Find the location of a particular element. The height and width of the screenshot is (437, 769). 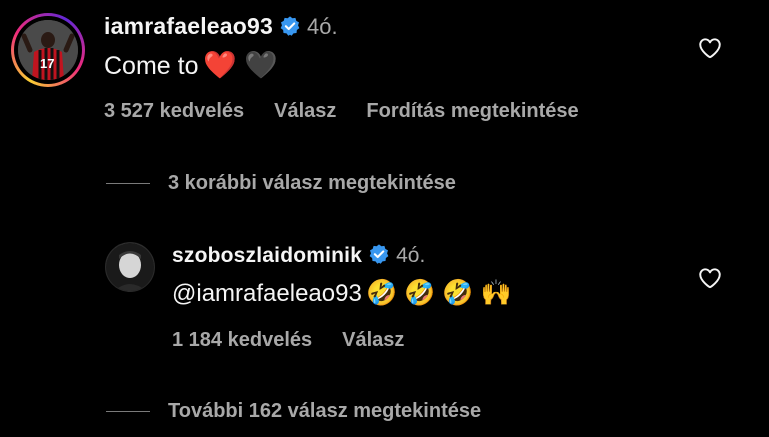

reply-username: szoboszlaidominik is located at coordinates (267, 255).